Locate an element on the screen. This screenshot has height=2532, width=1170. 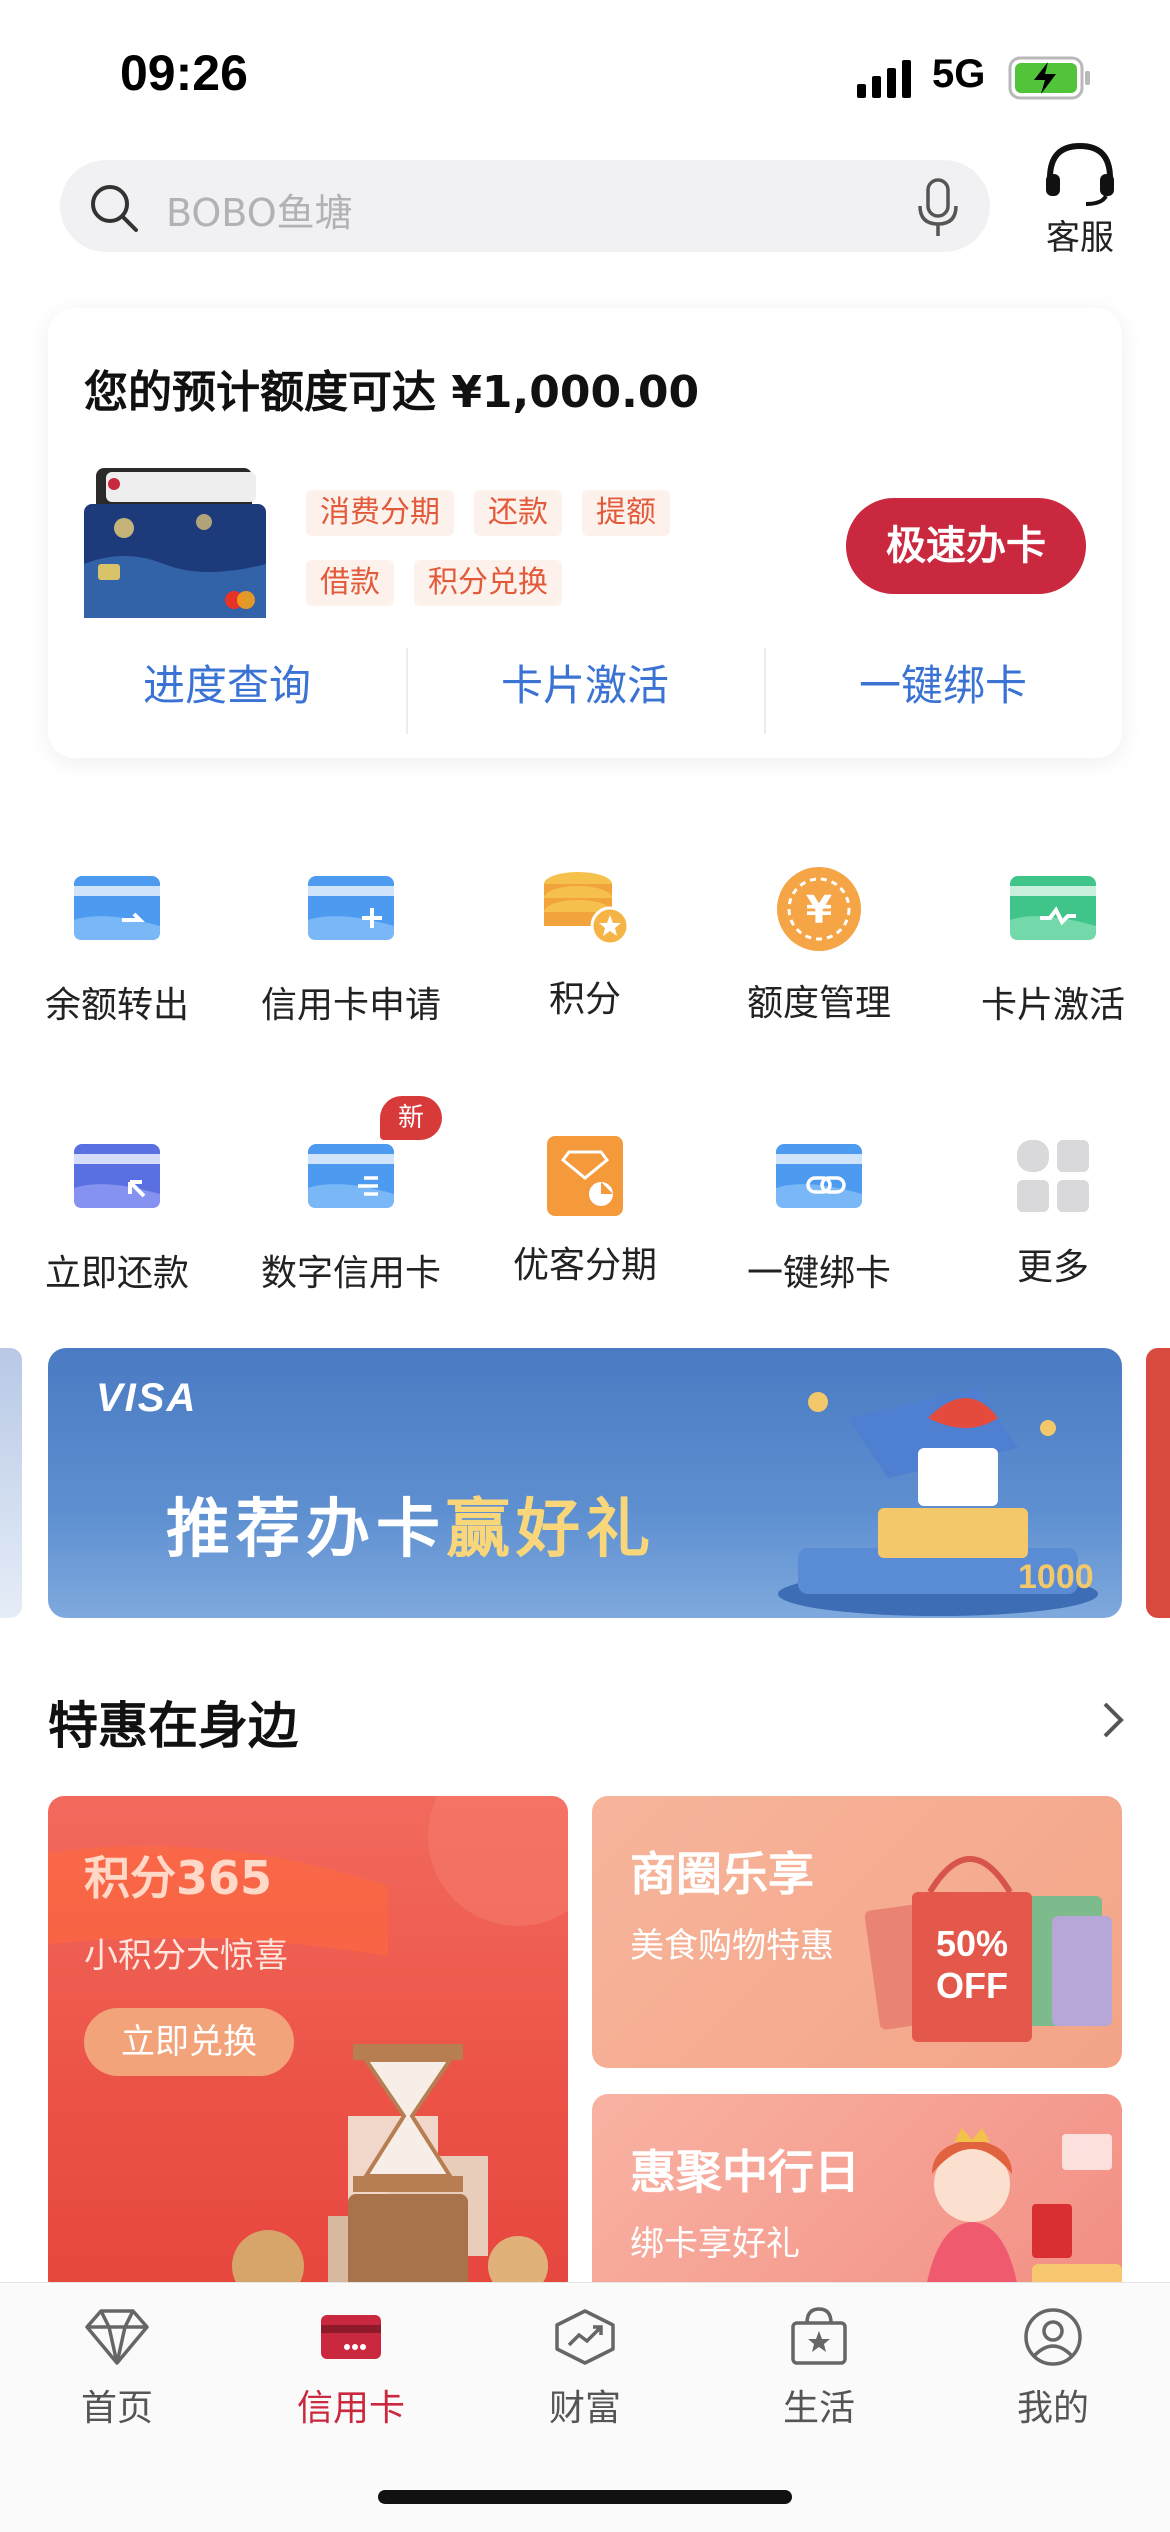
grid-label: 卡片激活 is located at coordinates (1052, 1005).